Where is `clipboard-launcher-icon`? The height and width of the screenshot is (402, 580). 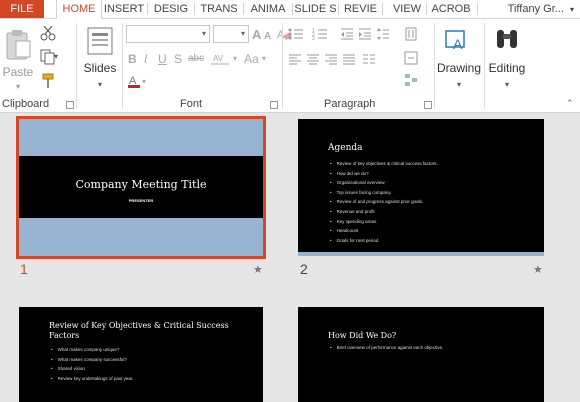 clipboard-launcher-icon is located at coordinates (70, 105).